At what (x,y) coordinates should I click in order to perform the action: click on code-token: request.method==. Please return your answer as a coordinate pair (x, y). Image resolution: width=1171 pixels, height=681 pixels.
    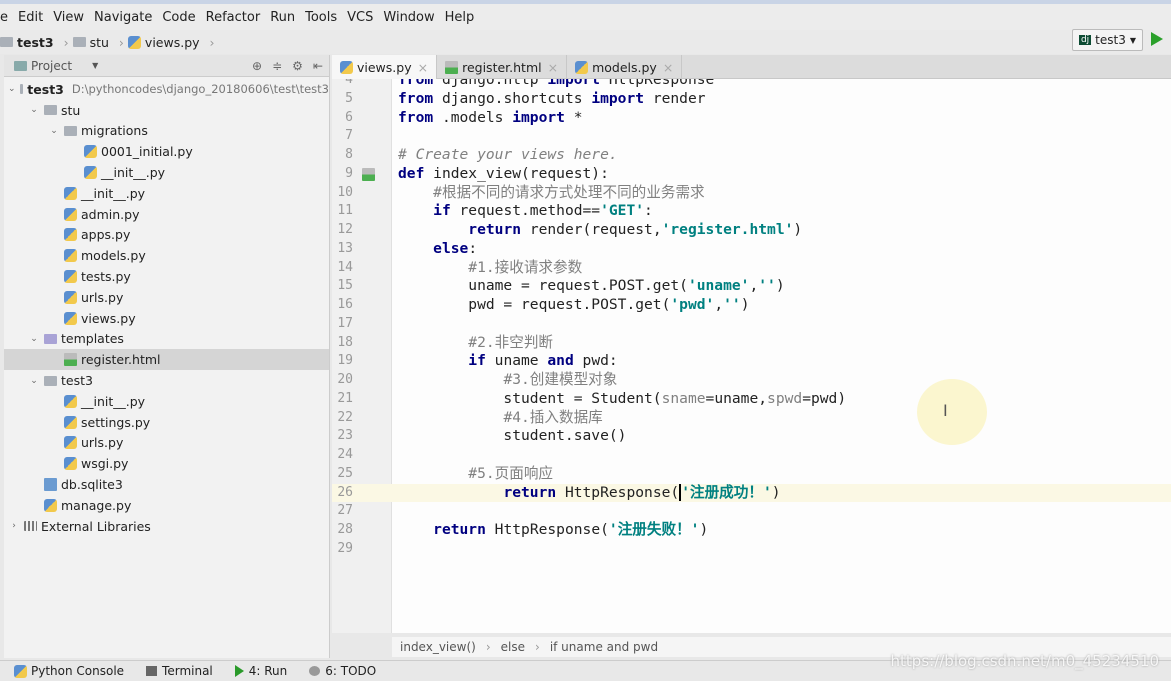
    Looking at the image, I should click on (530, 211).